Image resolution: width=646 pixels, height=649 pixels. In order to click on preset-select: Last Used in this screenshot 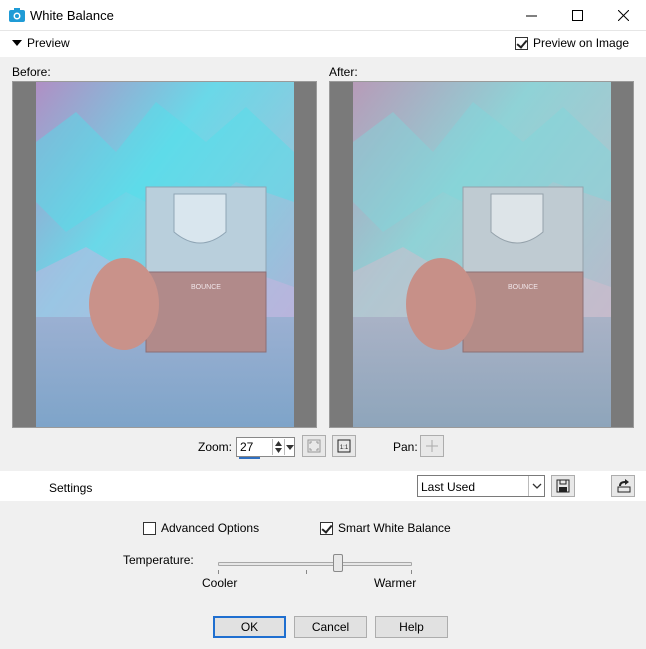, I will do `click(481, 486)`.